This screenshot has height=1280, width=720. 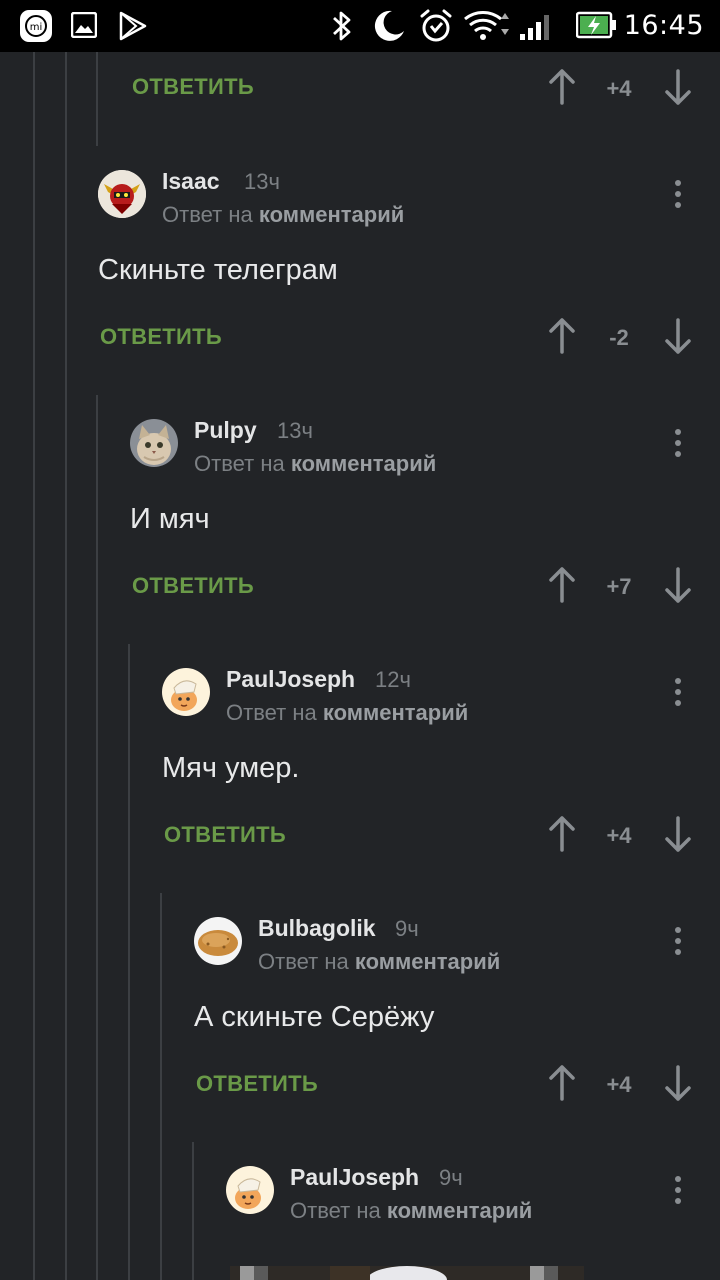 What do you see at coordinates (389, 28) in the screenshot?
I see `moon-icon` at bounding box center [389, 28].